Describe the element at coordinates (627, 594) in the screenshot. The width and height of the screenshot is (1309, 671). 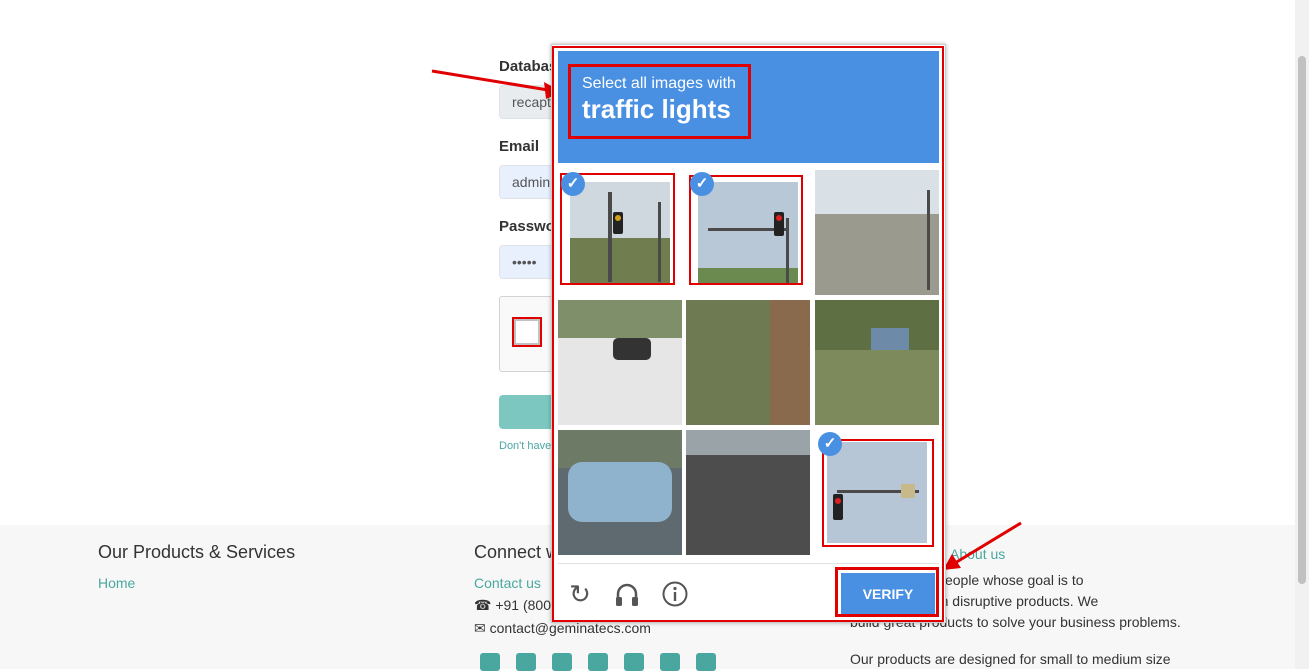
I see `headphones-icon` at that location.